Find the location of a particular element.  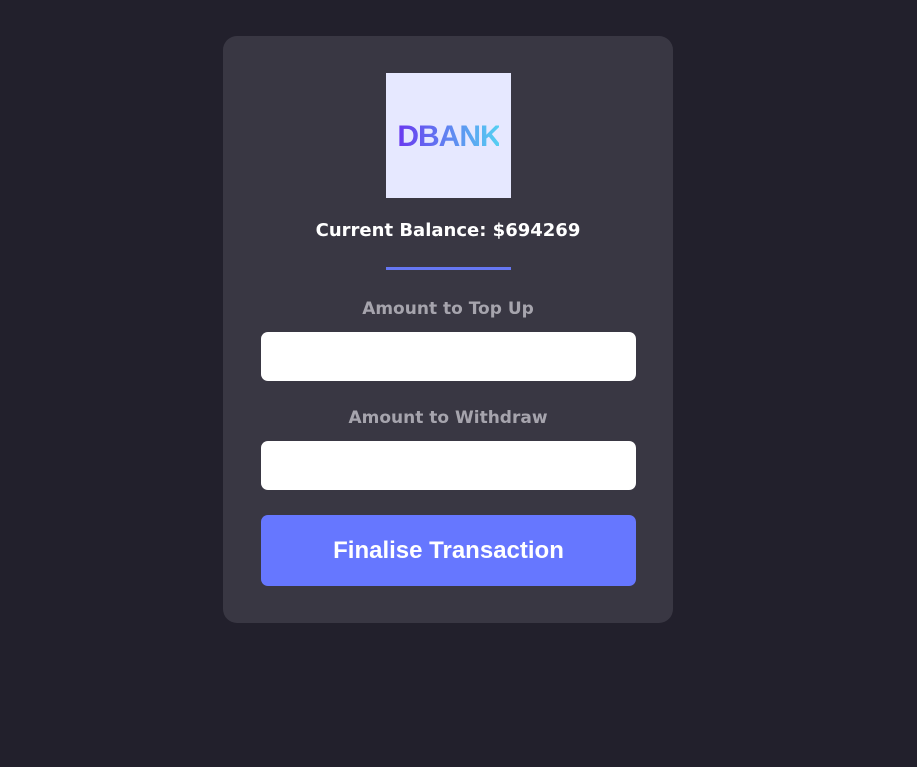

dbank-logo-image: DBANK is located at coordinates (449, 136).